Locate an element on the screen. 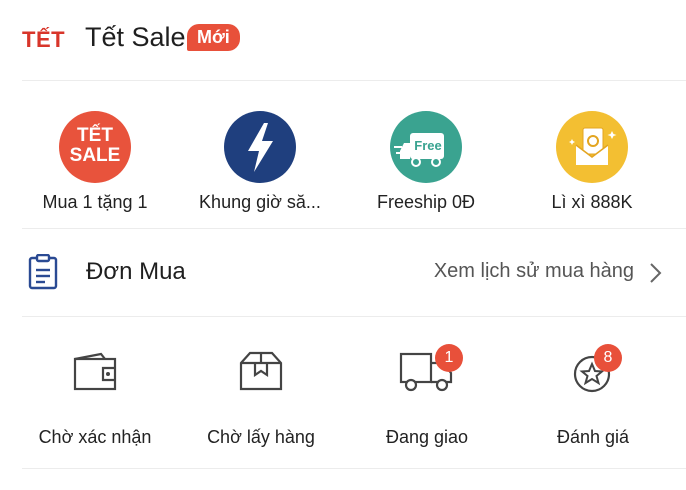 The width and height of the screenshot is (686, 490). free-truck-icon: Free is located at coordinates (426, 147).